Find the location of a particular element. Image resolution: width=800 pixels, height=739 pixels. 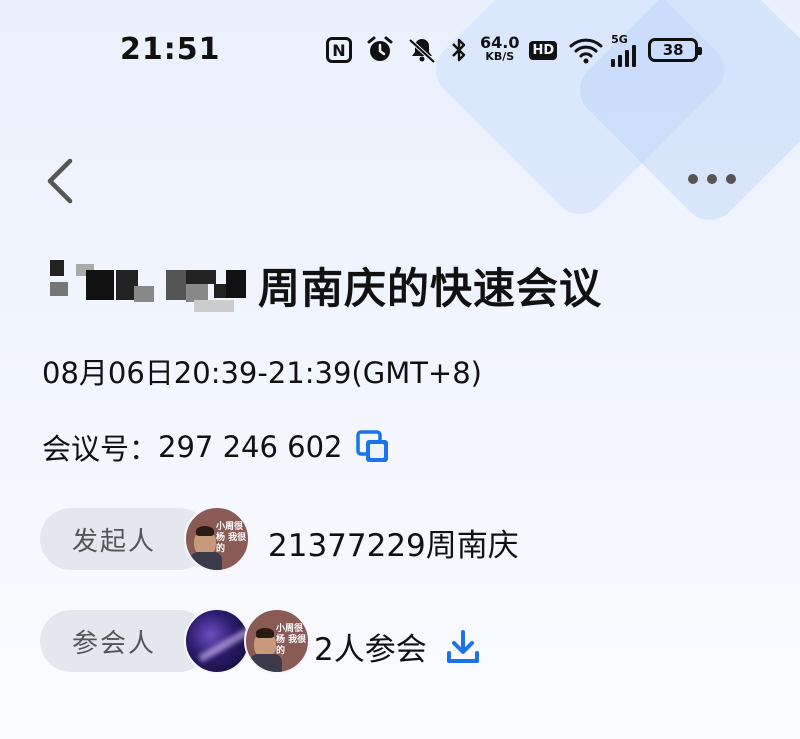

host-avatar: 小周很杨 我很的 is located at coordinates (217, 539).